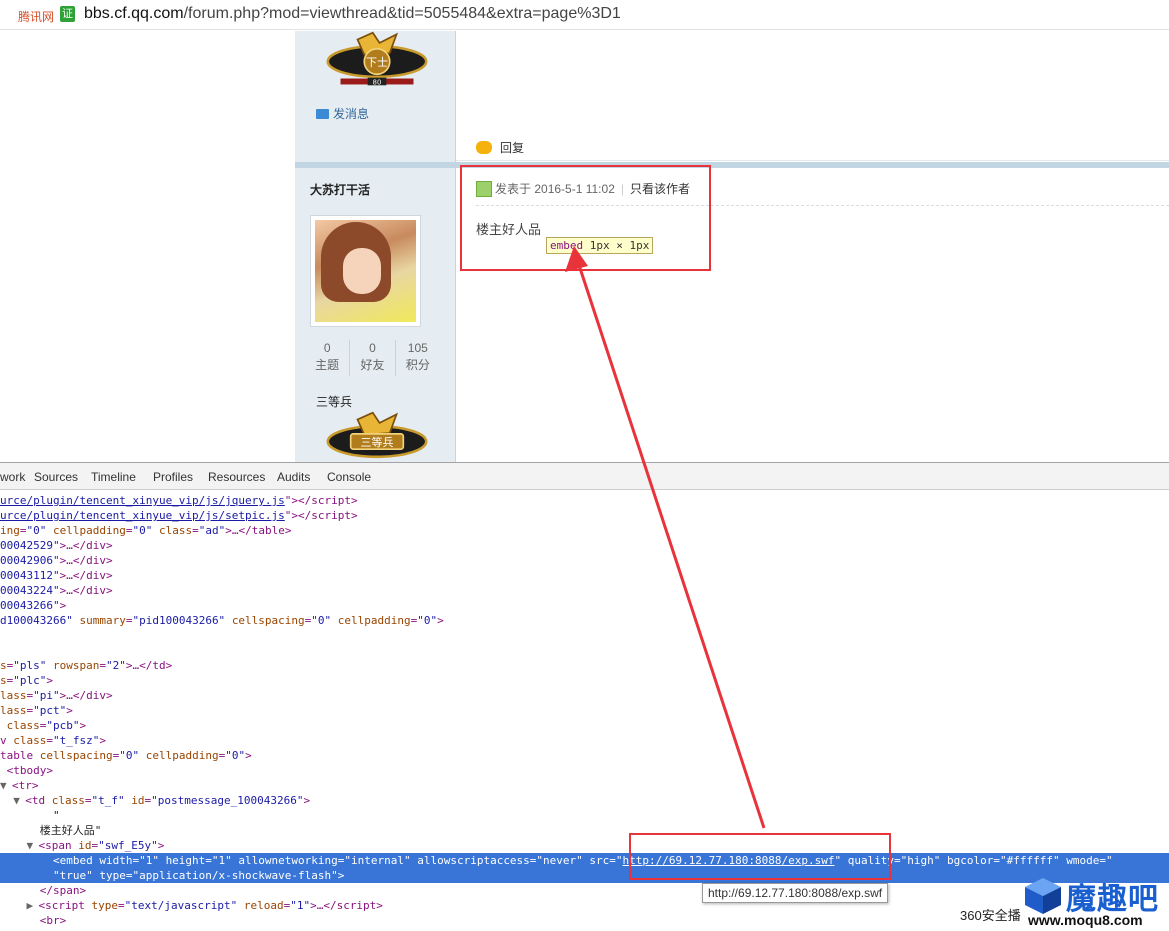 Image resolution: width=1169 pixels, height=931 pixels. What do you see at coordinates (760, 856) in the screenshot?
I see `highlight-box-url` at bounding box center [760, 856].